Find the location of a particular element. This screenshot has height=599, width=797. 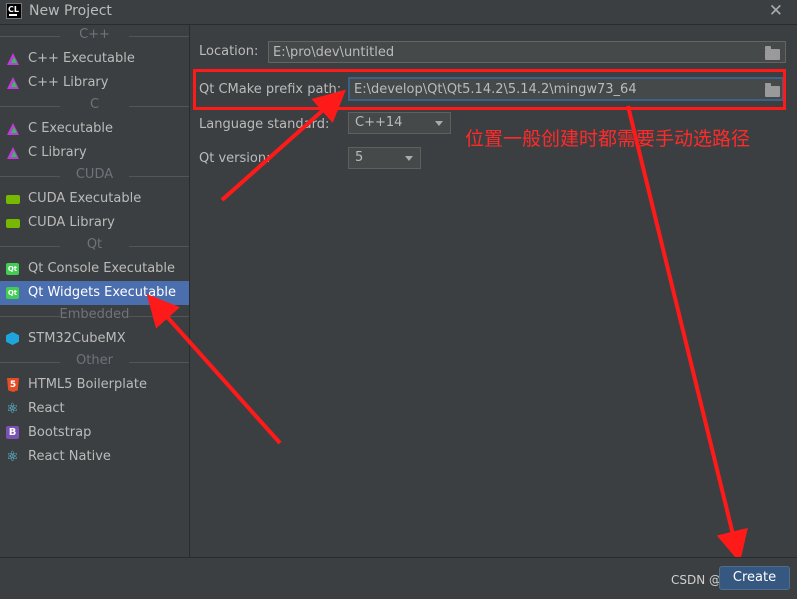

sidebar-item-label: C Library is located at coordinates (57, 152).